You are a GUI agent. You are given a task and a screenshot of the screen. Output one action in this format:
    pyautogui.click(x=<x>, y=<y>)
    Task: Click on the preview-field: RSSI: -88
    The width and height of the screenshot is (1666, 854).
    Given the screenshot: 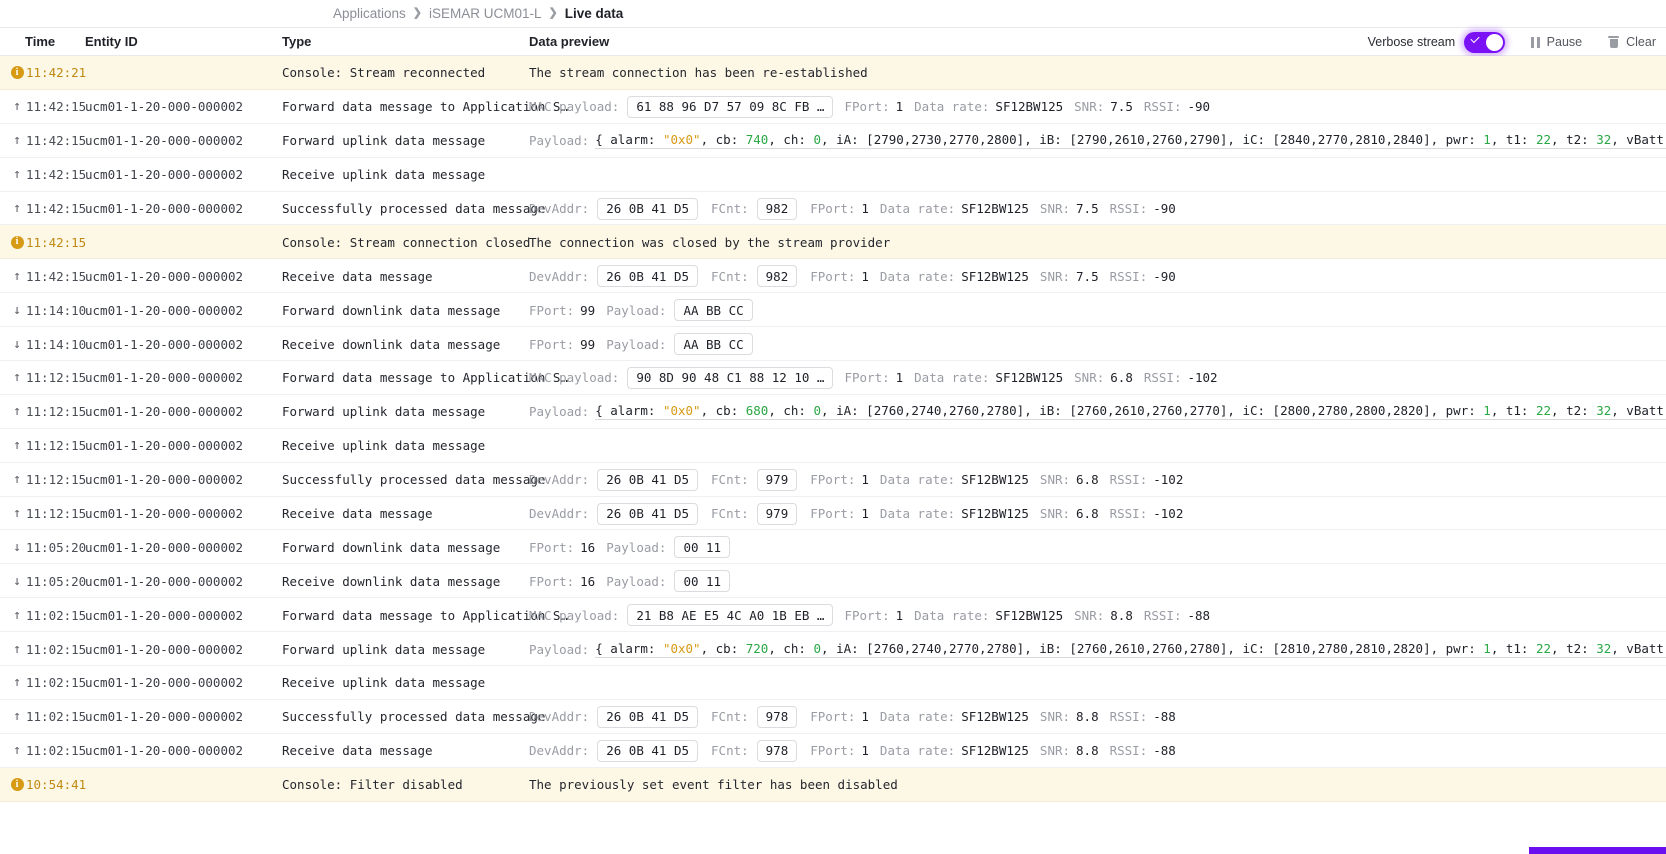 What is the action you would take?
    pyautogui.click(x=1177, y=615)
    